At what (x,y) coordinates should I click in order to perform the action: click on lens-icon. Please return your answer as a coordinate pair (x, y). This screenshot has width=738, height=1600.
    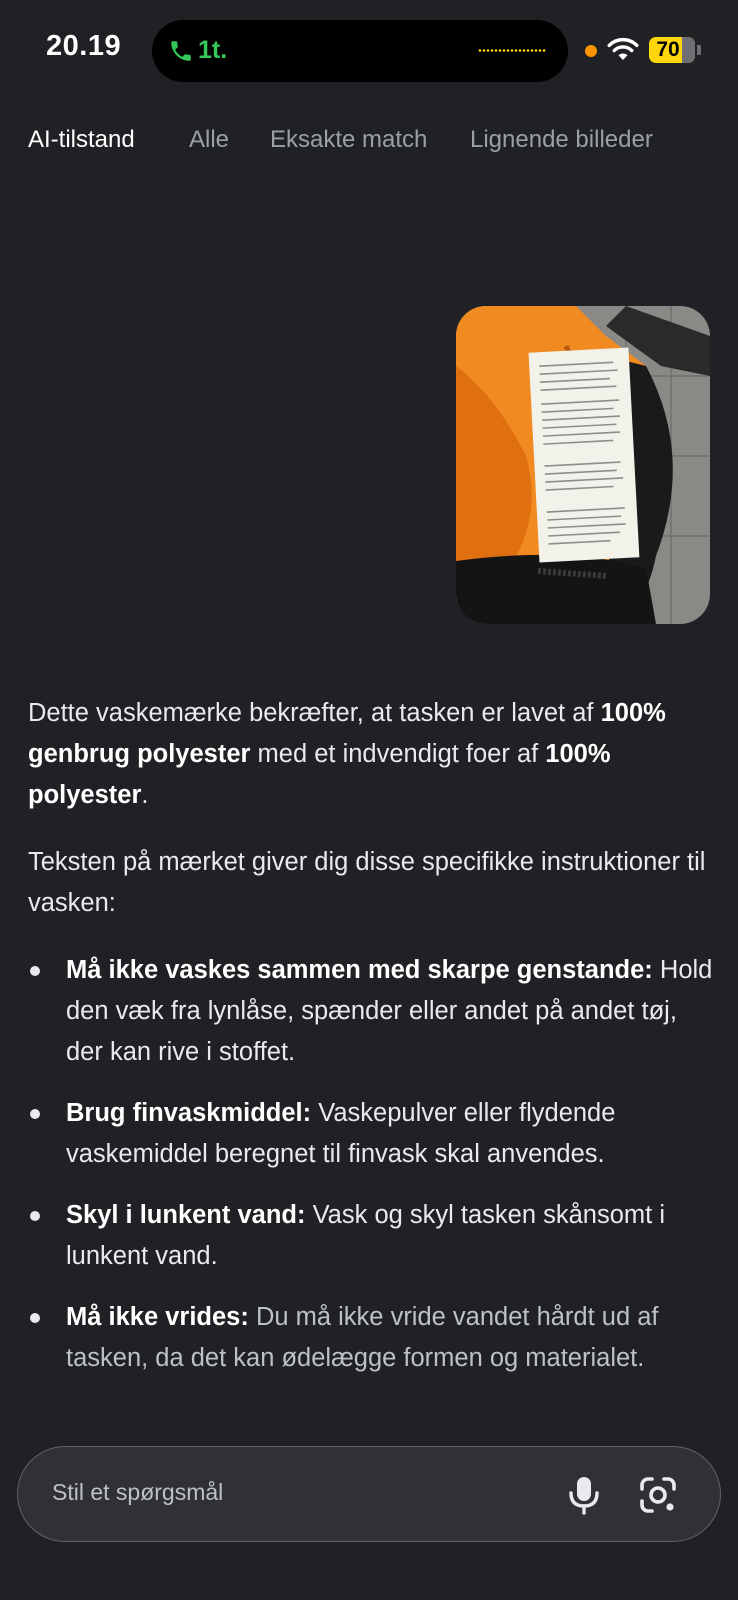
    Looking at the image, I should click on (658, 1495).